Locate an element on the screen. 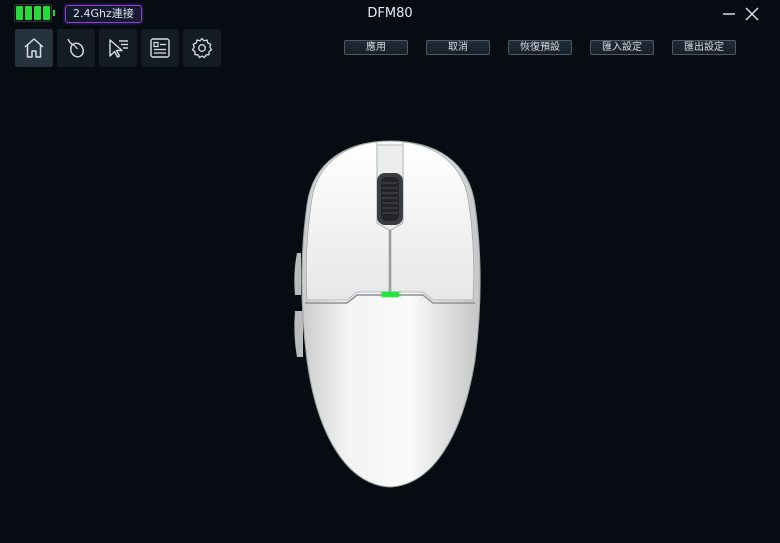  nav-home is located at coordinates (34, 48).